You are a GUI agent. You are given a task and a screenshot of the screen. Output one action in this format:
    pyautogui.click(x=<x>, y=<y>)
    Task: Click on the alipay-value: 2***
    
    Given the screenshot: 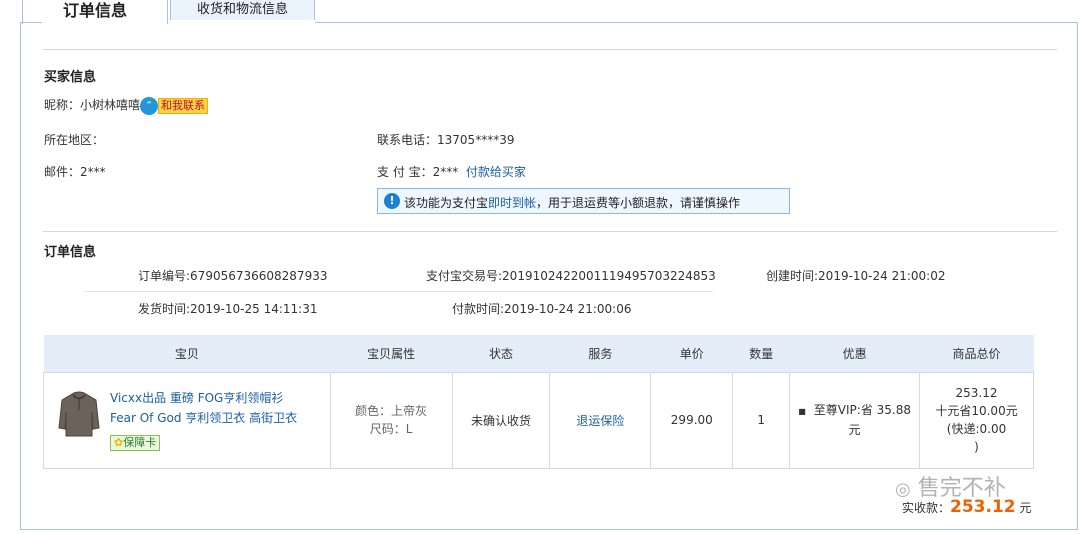 What is the action you would take?
    pyautogui.click(x=445, y=172)
    